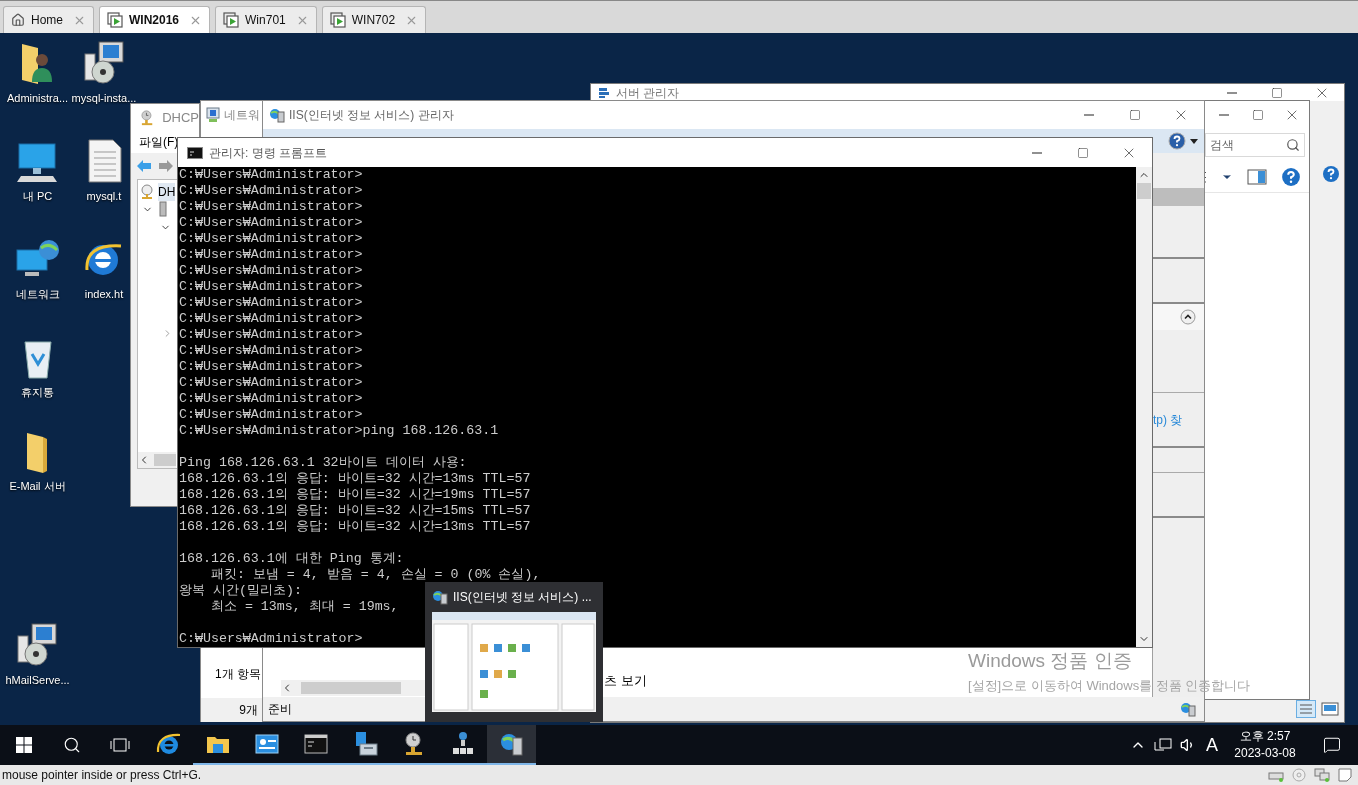  Describe the element at coordinates (375, 575) in the screenshot. I see `console-line: 패킷: 보냄 = 4, 받음 = 4, 손실 = 0 (0% 손실),` at that location.